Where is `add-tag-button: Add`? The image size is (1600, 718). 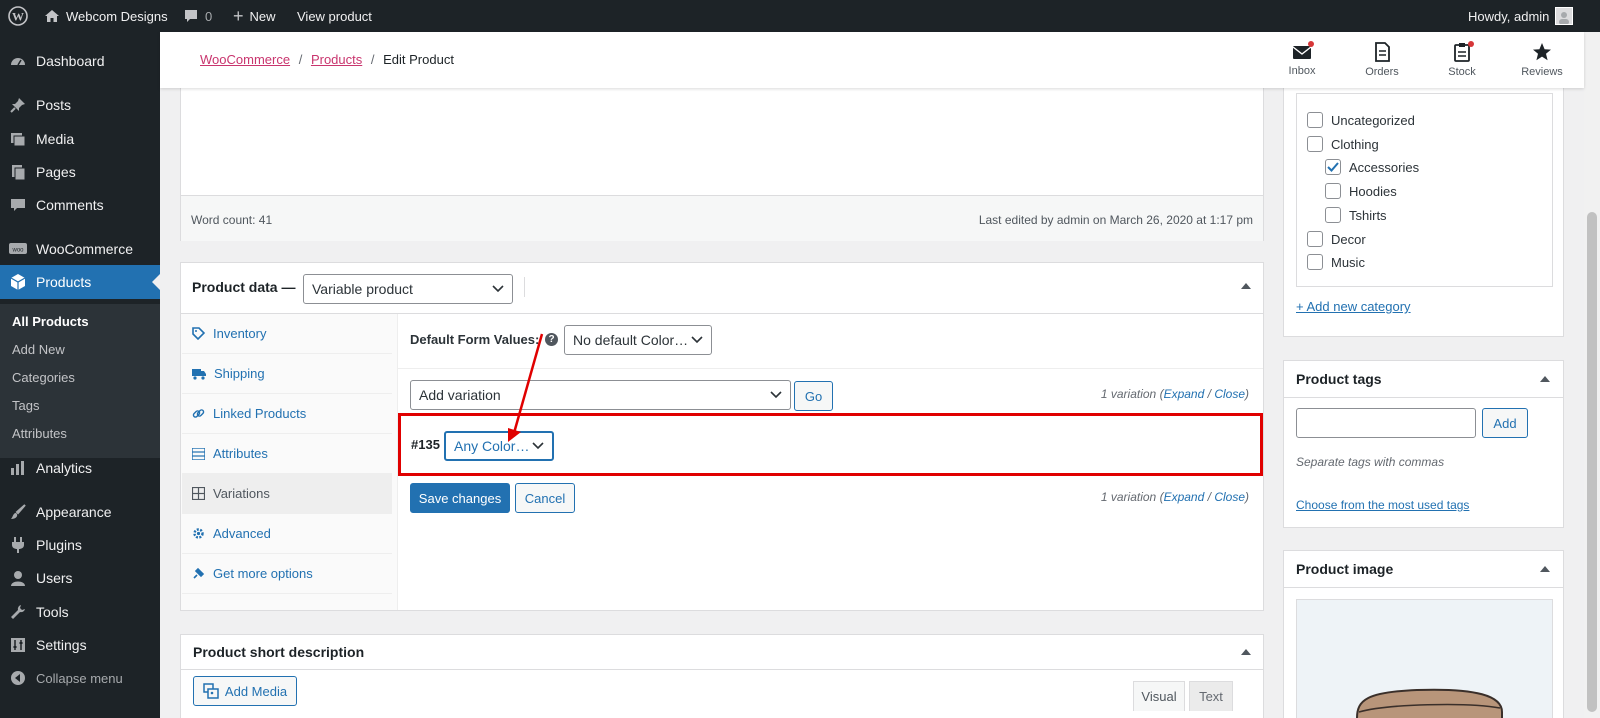
add-tag-button: Add is located at coordinates (1505, 423).